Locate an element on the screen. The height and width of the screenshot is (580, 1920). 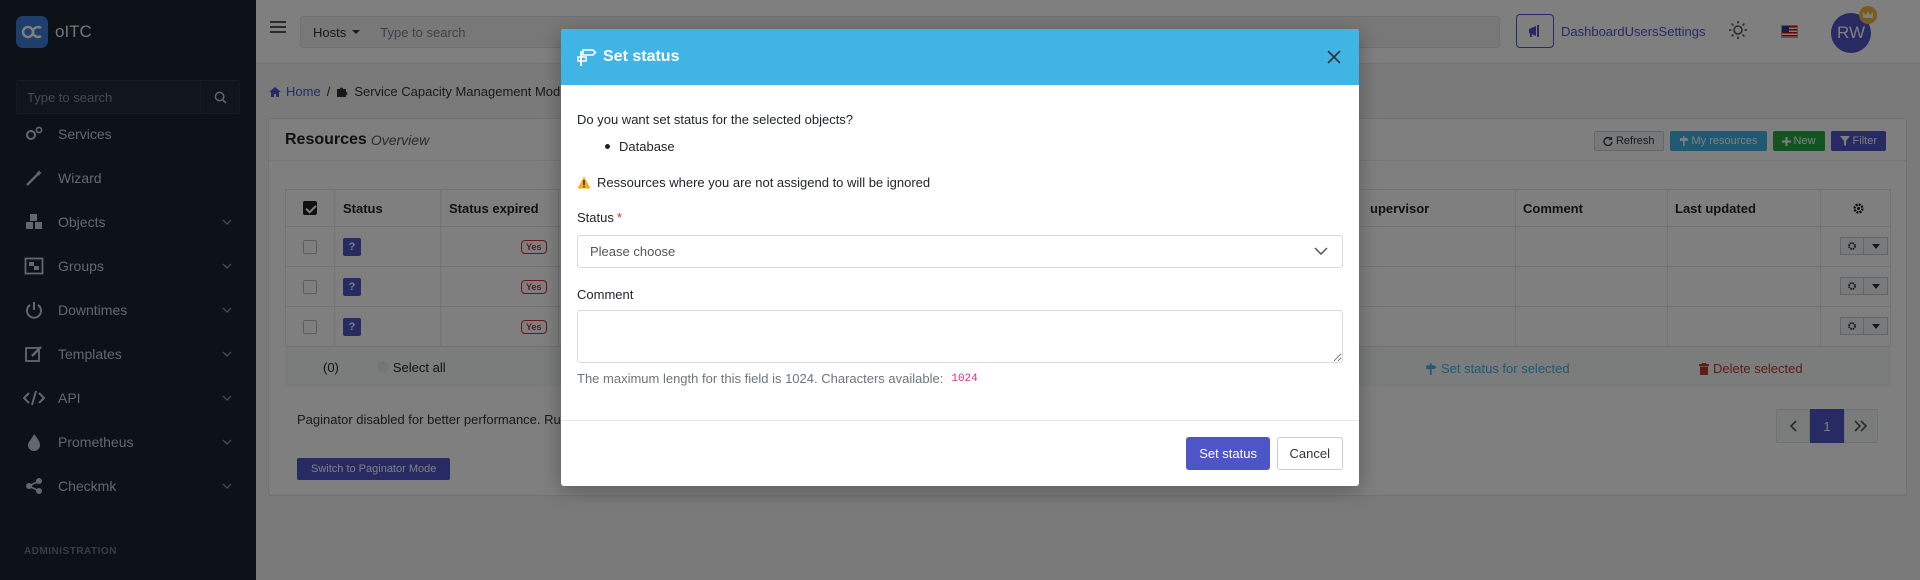
chevron-down-icon is located at coordinates (1321, 251).